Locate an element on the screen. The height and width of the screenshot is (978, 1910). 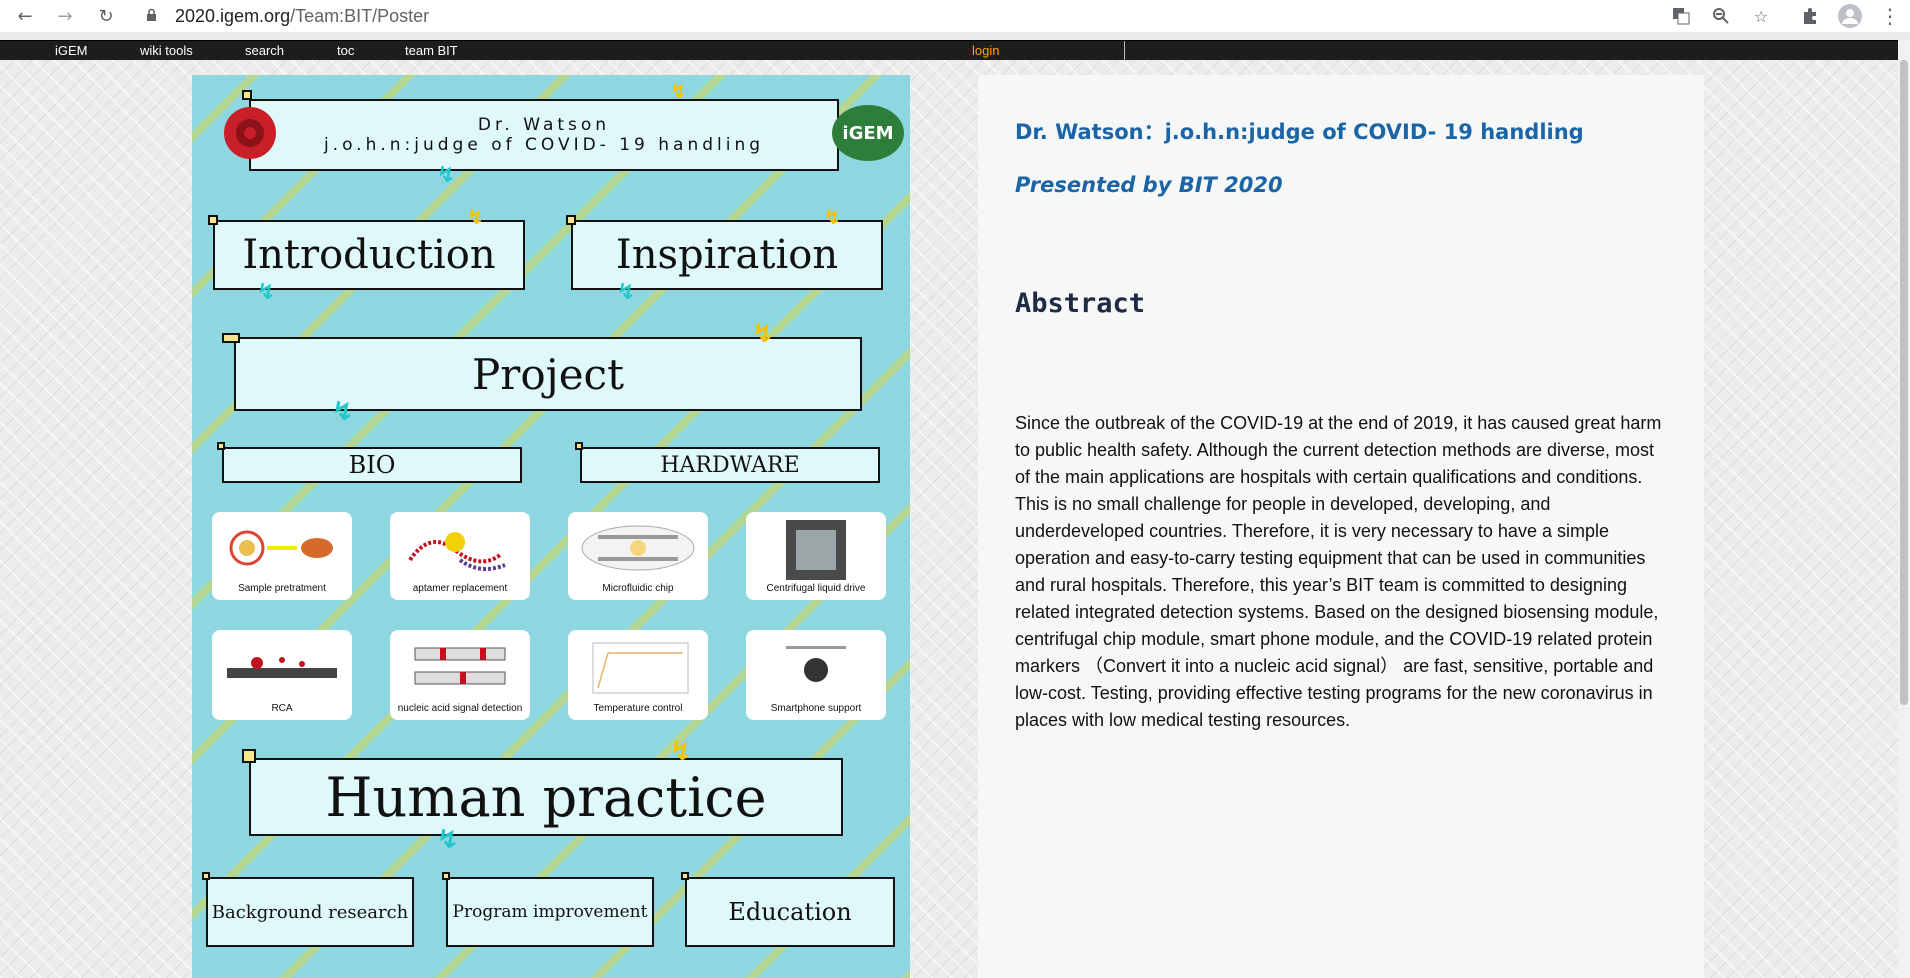
card-label: Sample pretratment is located at coordinates (282, 588).